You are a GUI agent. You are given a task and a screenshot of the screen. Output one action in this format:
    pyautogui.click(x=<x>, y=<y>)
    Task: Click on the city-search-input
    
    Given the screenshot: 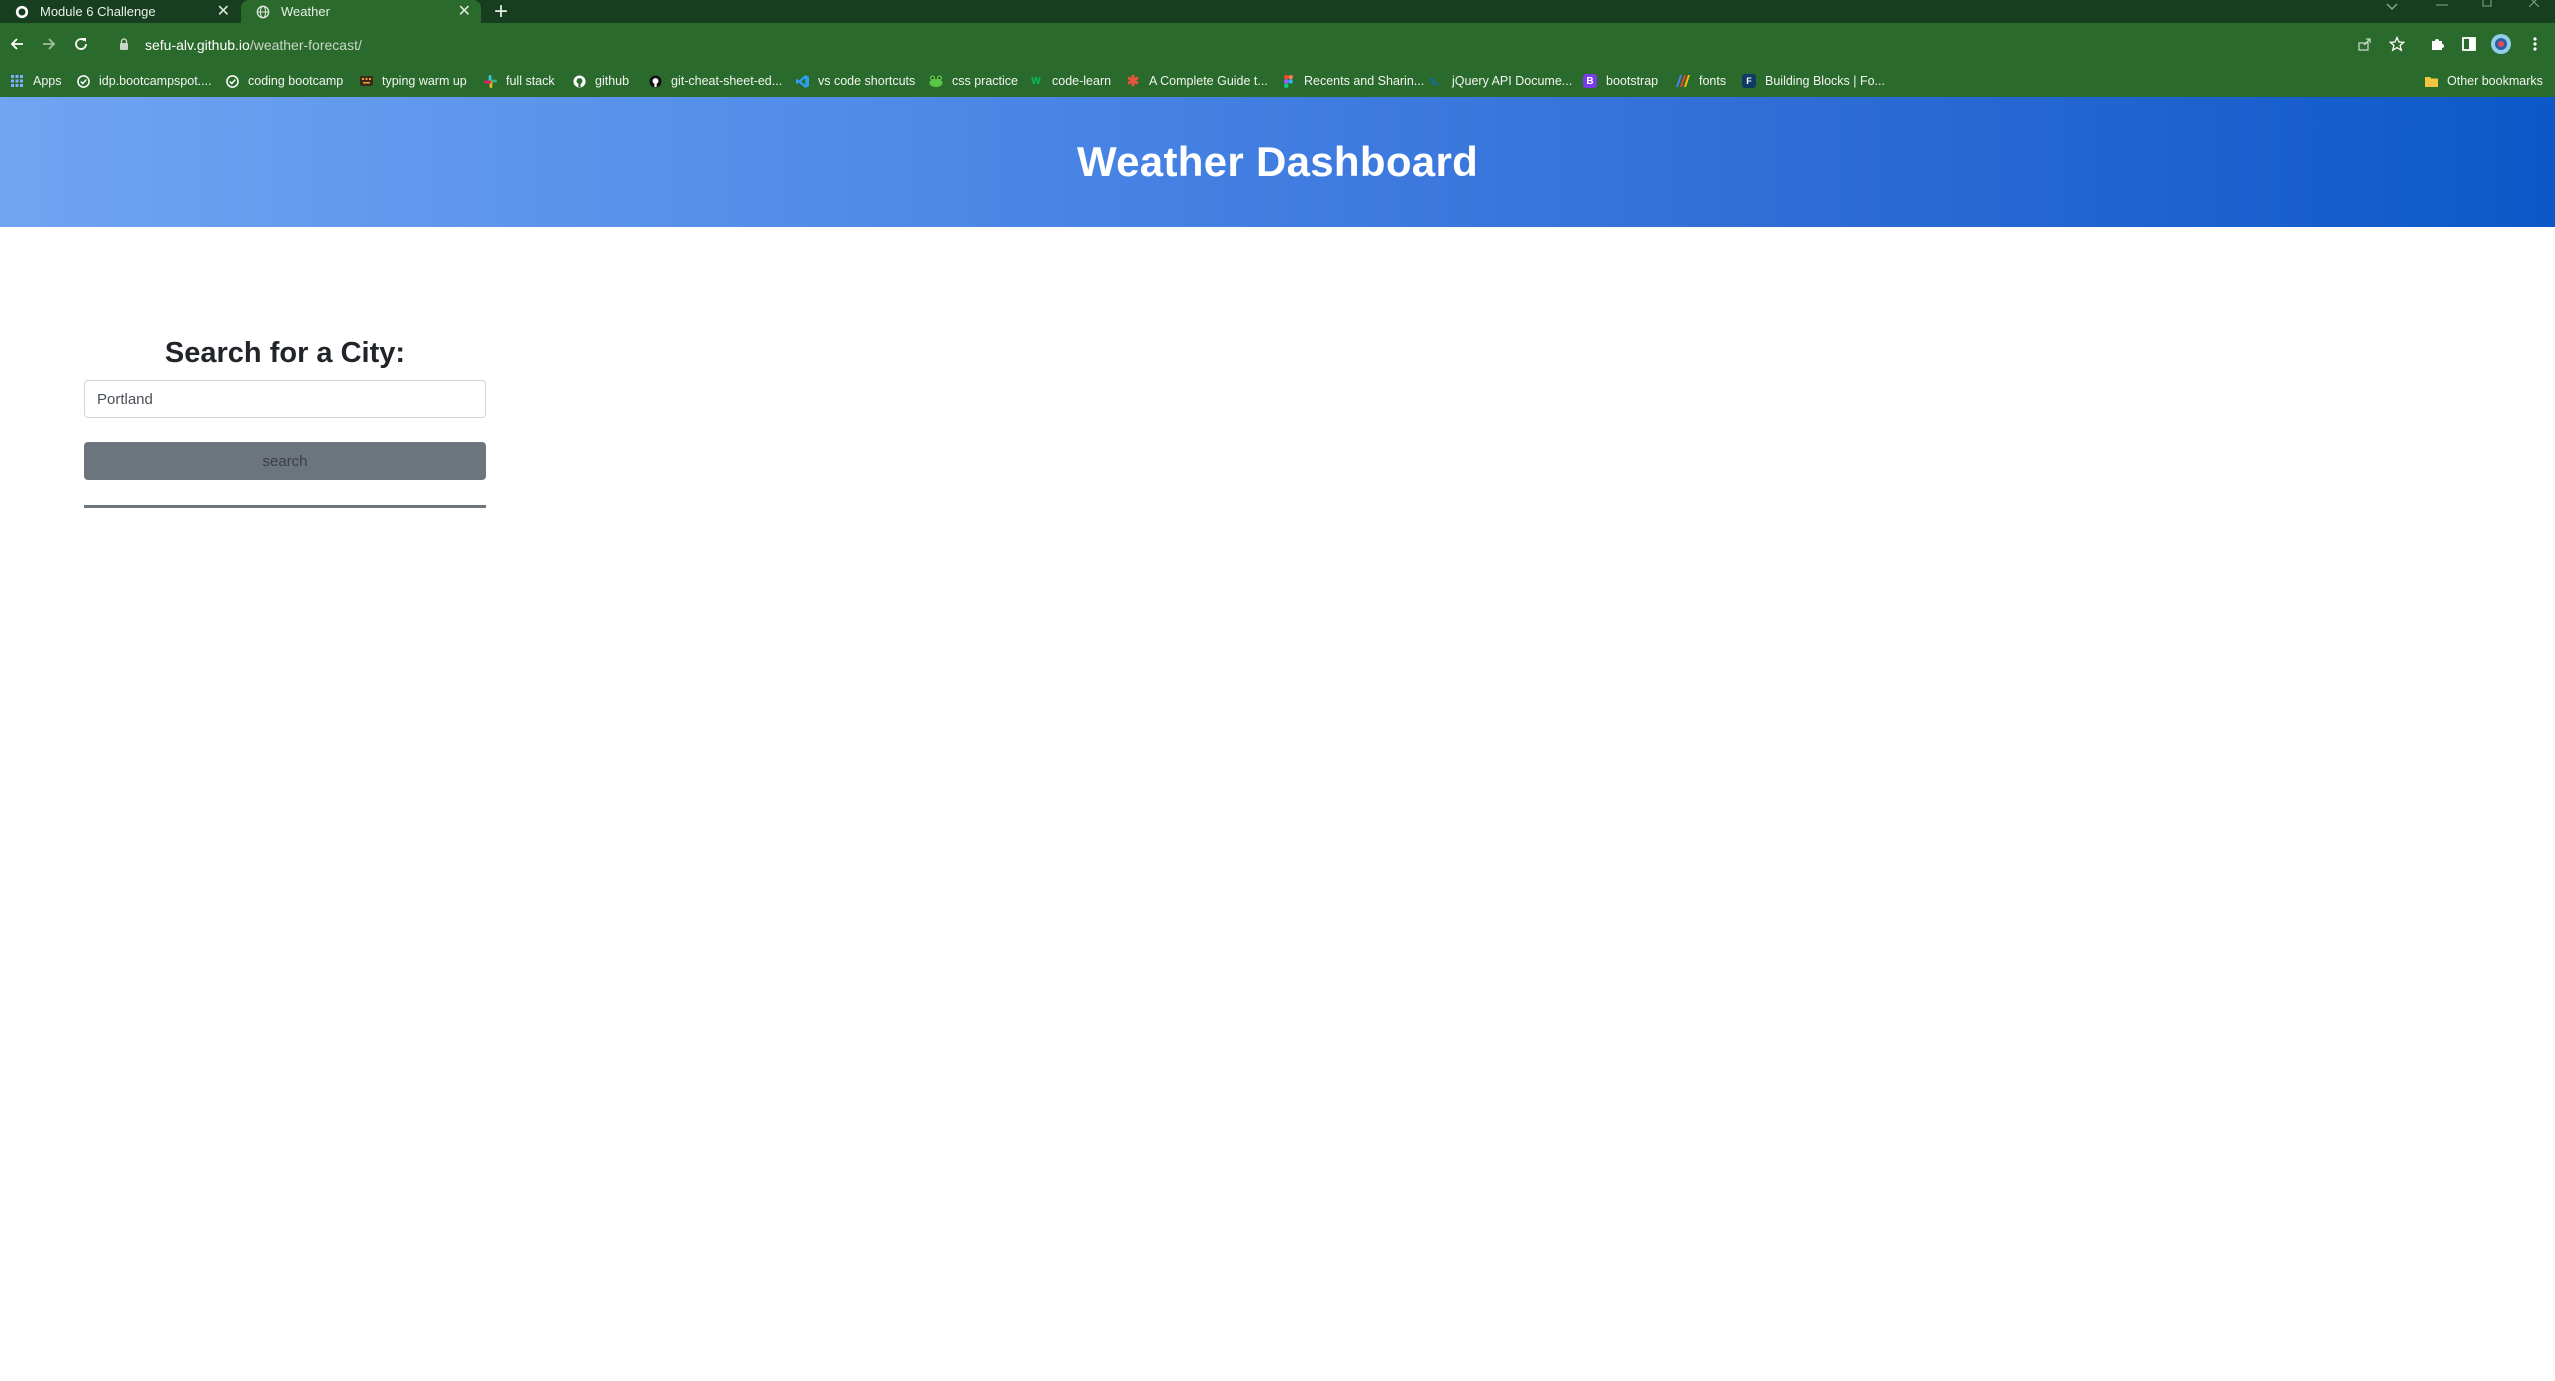 What is the action you would take?
    pyautogui.click(x=285, y=399)
    